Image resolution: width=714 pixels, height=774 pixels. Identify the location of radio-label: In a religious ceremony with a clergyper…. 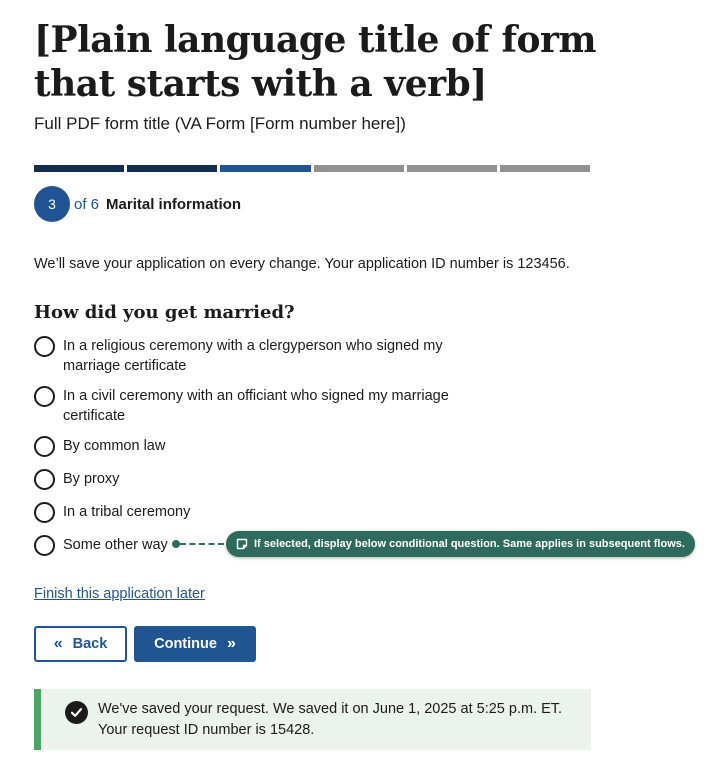
(268, 356).